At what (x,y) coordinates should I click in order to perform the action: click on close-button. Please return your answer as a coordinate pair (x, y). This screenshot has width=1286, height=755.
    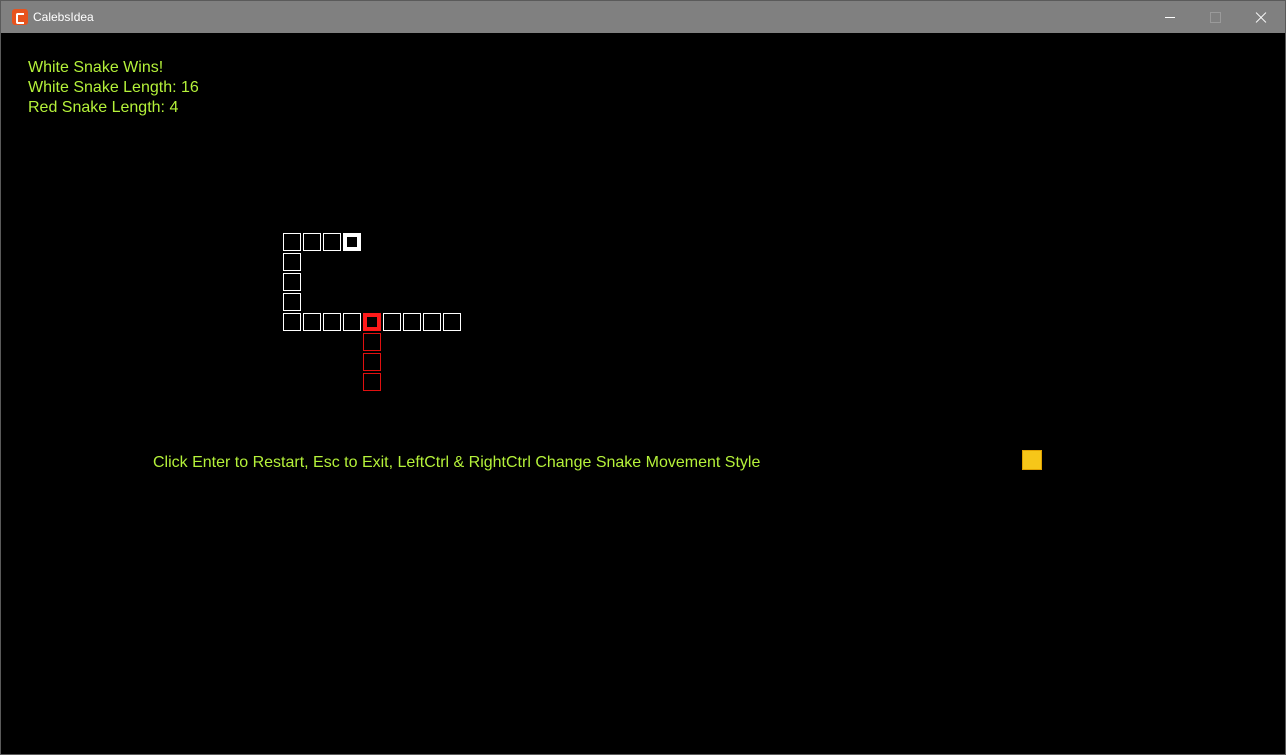
    Looking at the image, I should click on (1261, 17).